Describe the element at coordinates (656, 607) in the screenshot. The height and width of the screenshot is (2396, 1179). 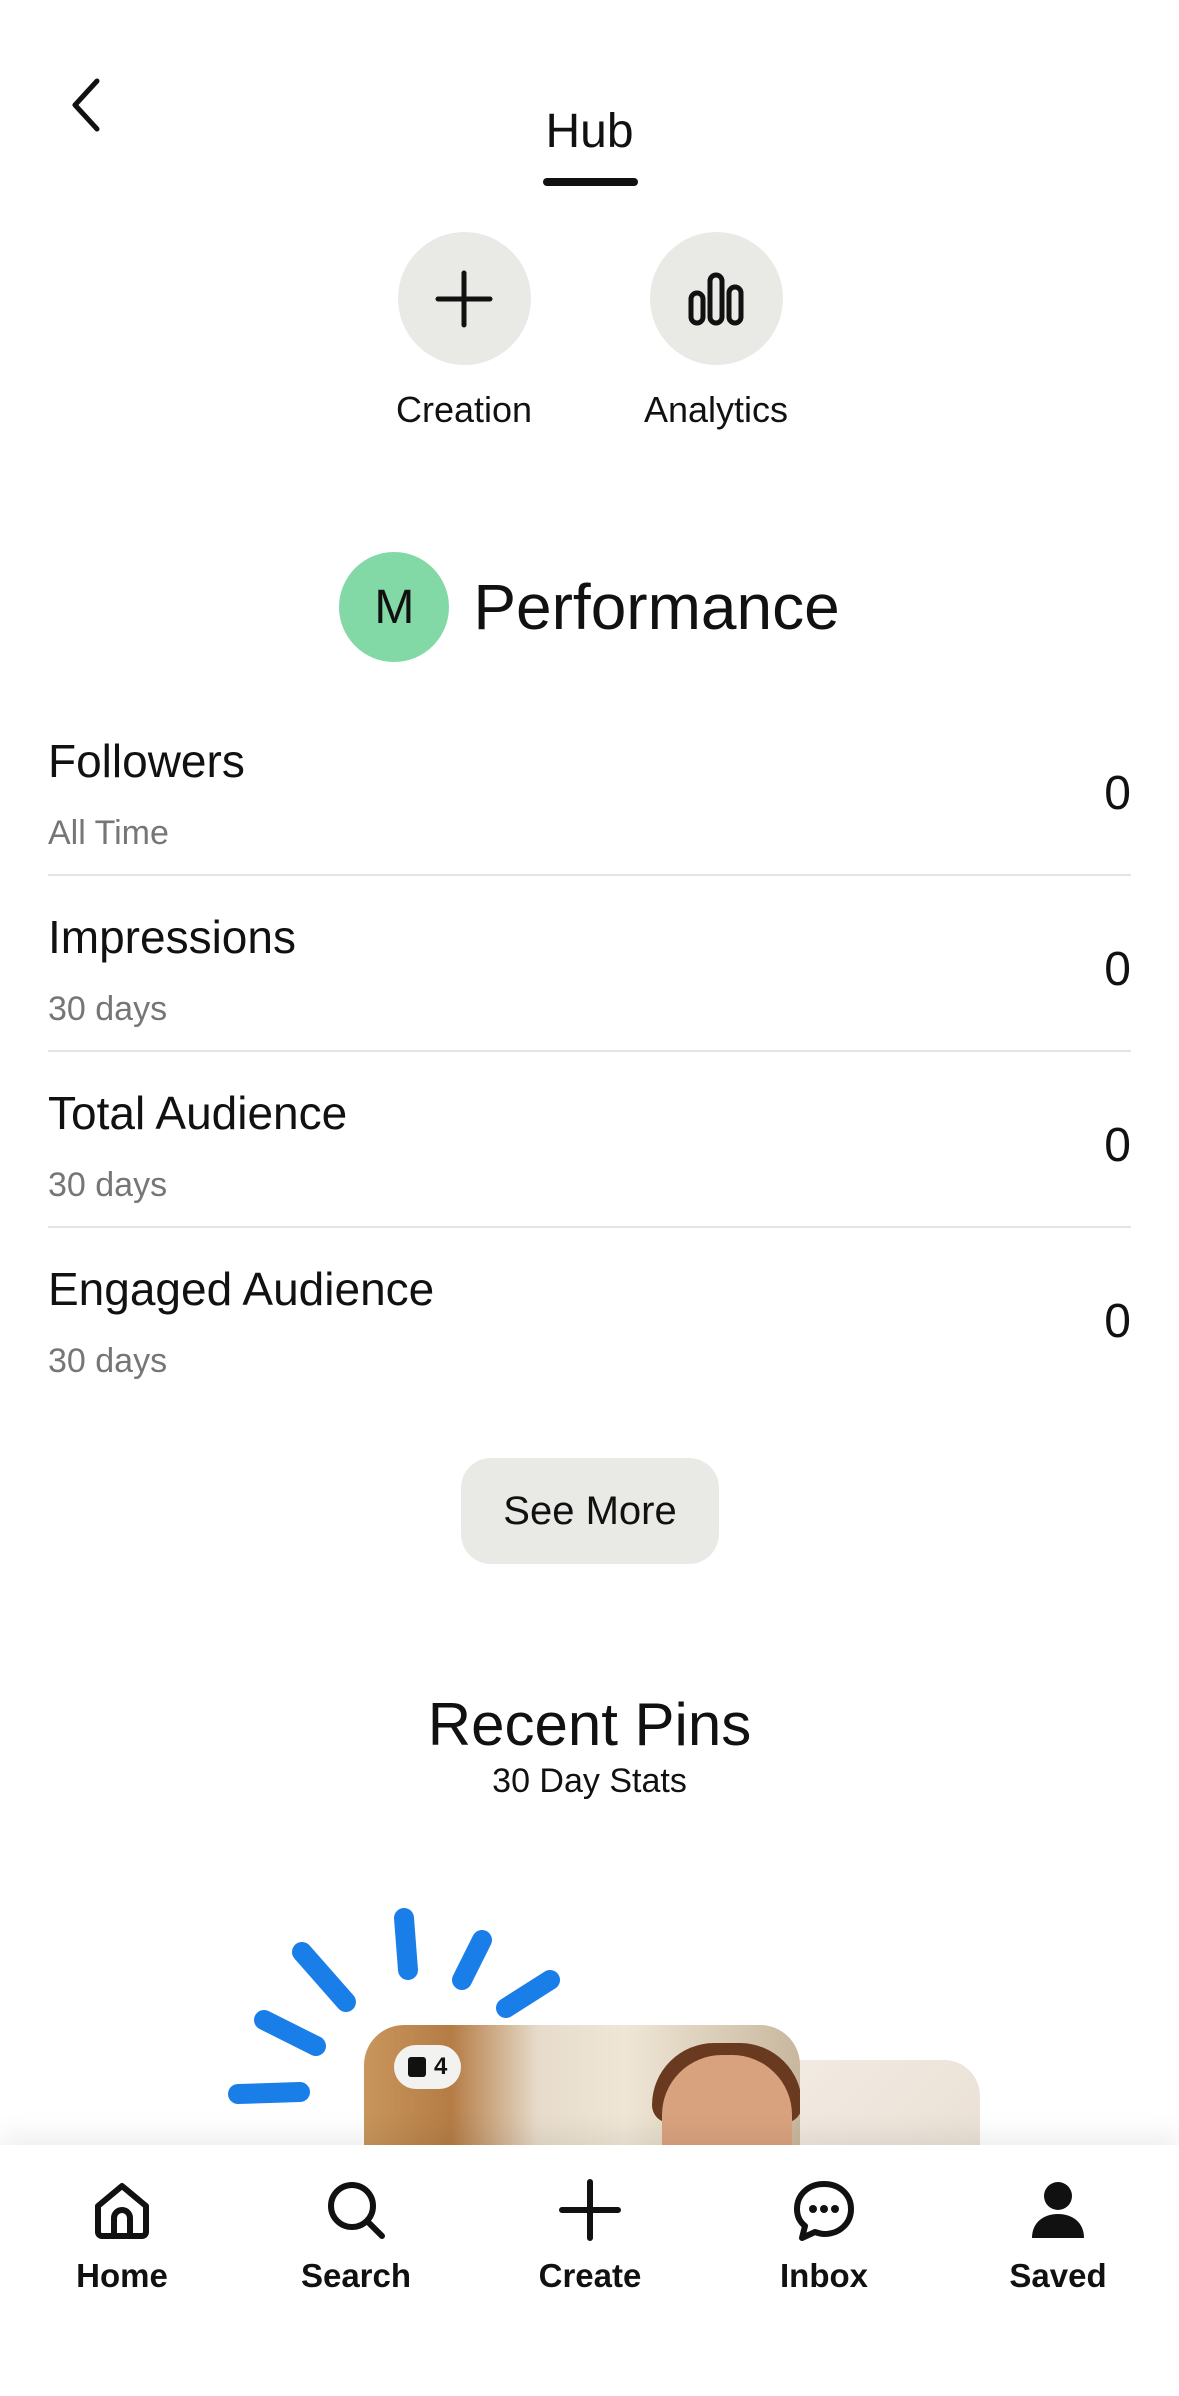
I see `performance-title: Performance` at that location.